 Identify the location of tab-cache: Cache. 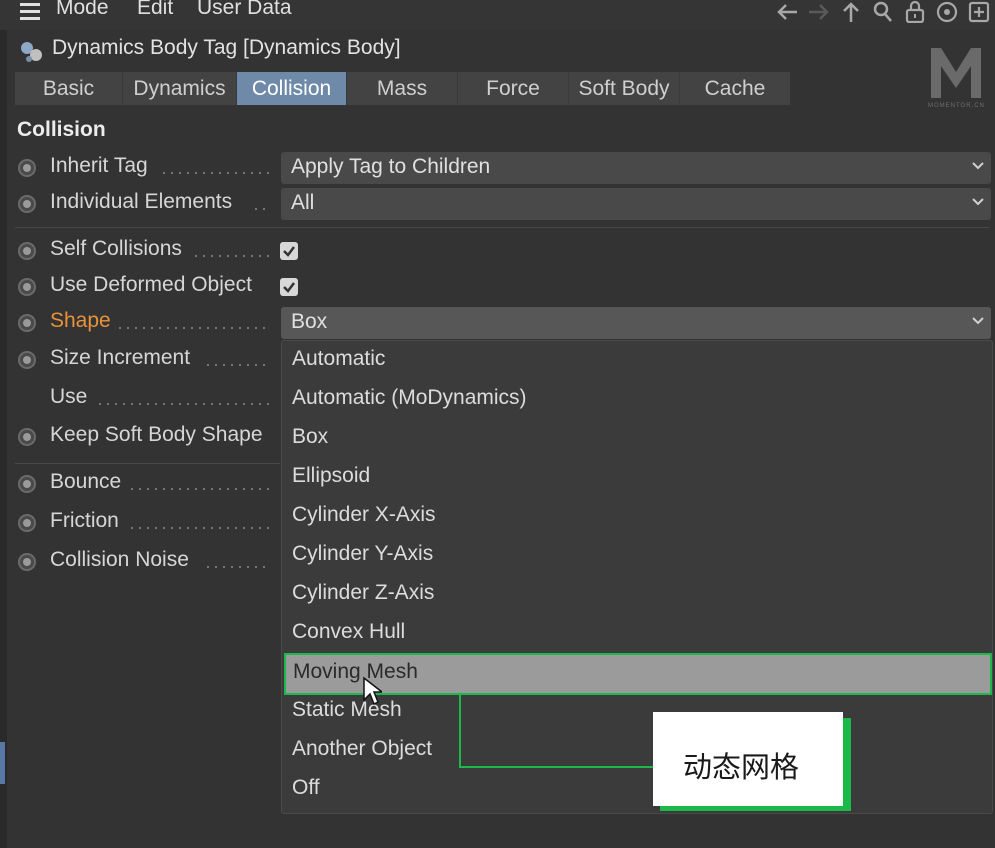
(735, 88).